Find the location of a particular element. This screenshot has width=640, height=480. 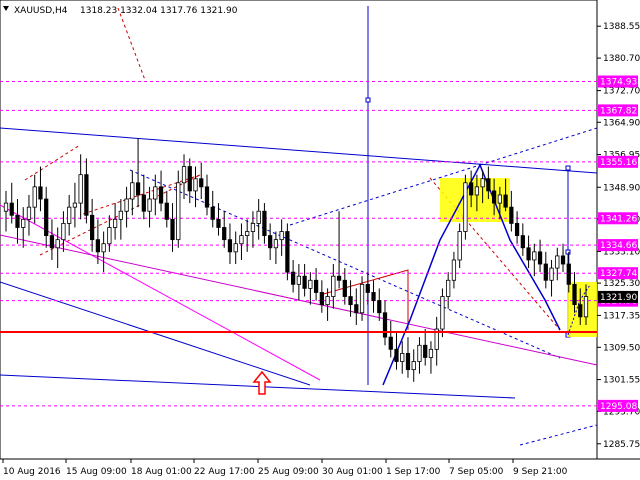

y-tick-label: 1348.90 is located at coordinates (621, 188).